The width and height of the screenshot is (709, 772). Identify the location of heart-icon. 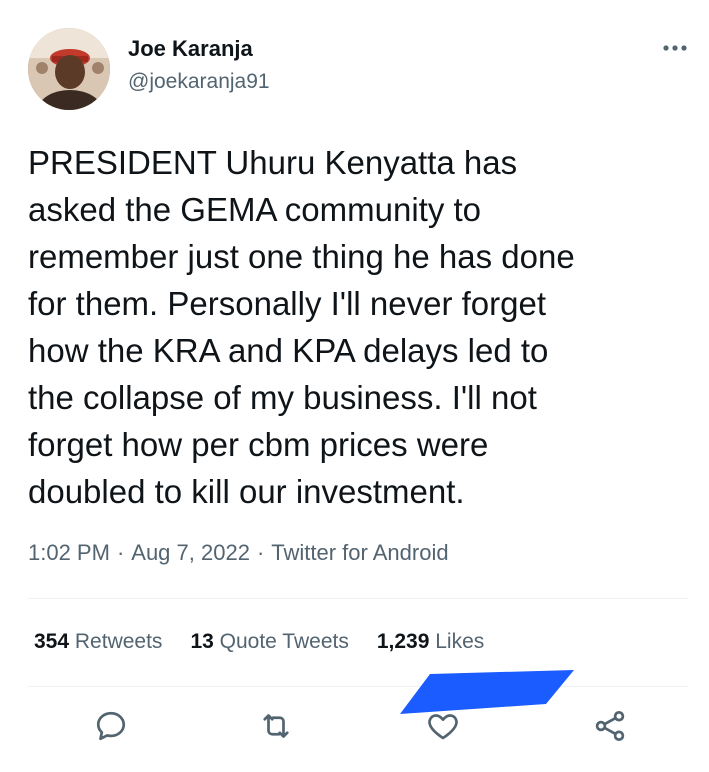
(443, 727).